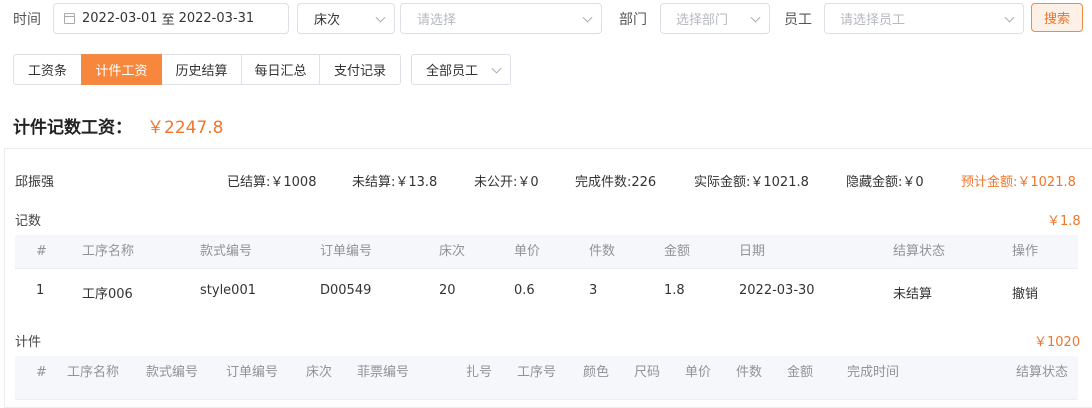  I want to click on col-process-no: 工序号, so click(537, 372).